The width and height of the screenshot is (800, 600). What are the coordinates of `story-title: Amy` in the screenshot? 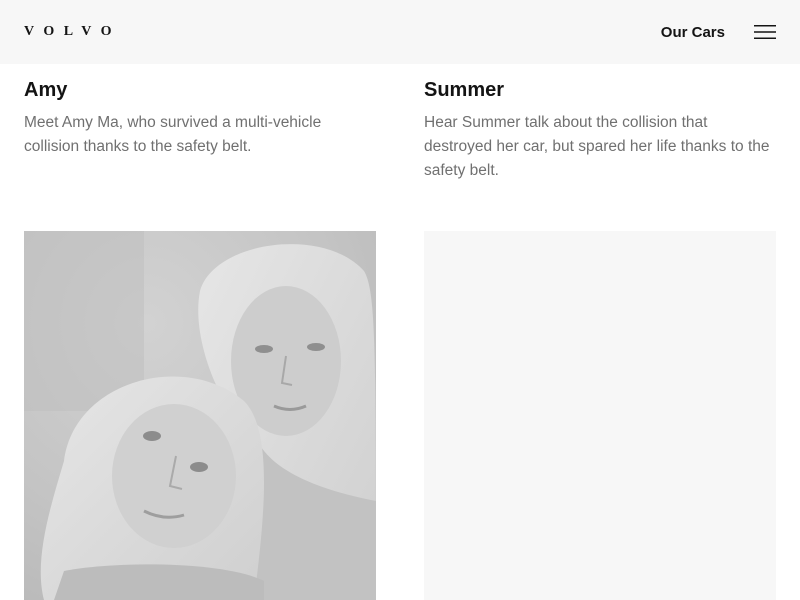 It's located at (46, 90).